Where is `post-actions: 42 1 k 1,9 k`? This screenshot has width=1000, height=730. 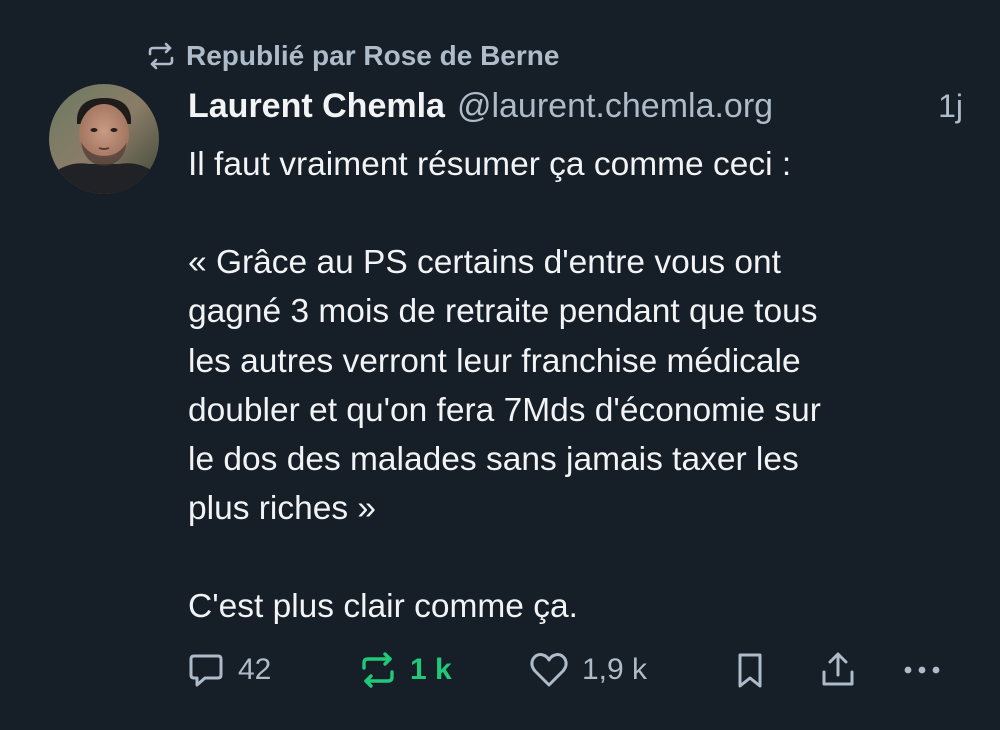 post-actions: 42 1 k 1,9 k is located at coordinates (571, 670).